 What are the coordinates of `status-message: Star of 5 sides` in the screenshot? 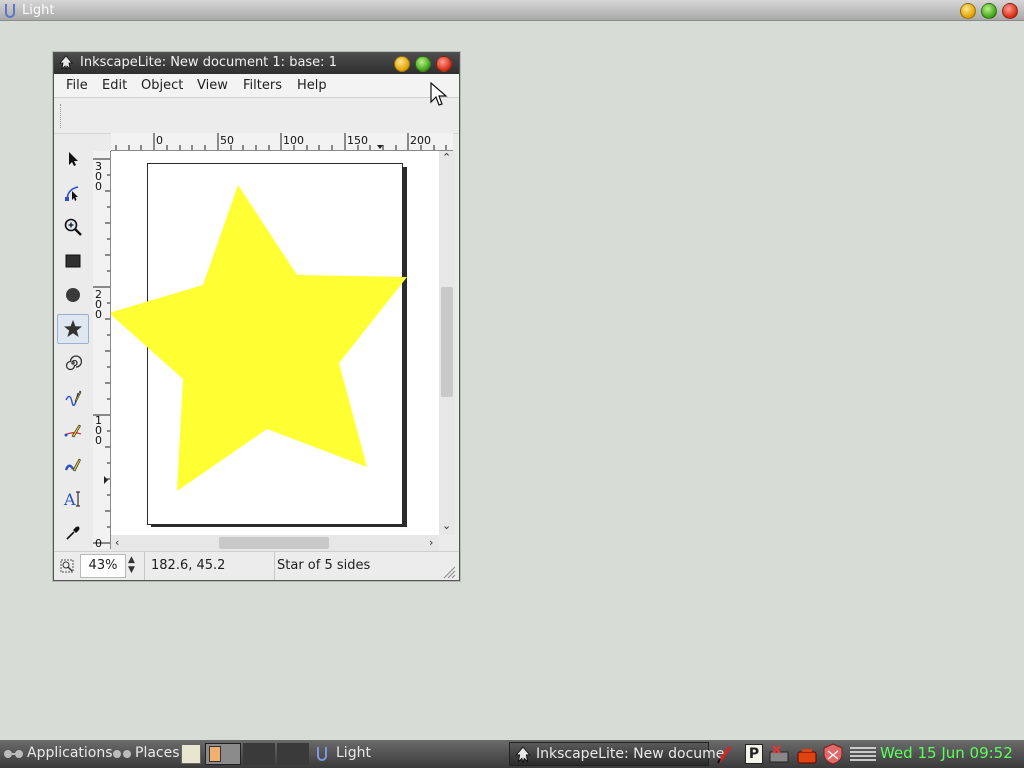 It's located at (356, 566).